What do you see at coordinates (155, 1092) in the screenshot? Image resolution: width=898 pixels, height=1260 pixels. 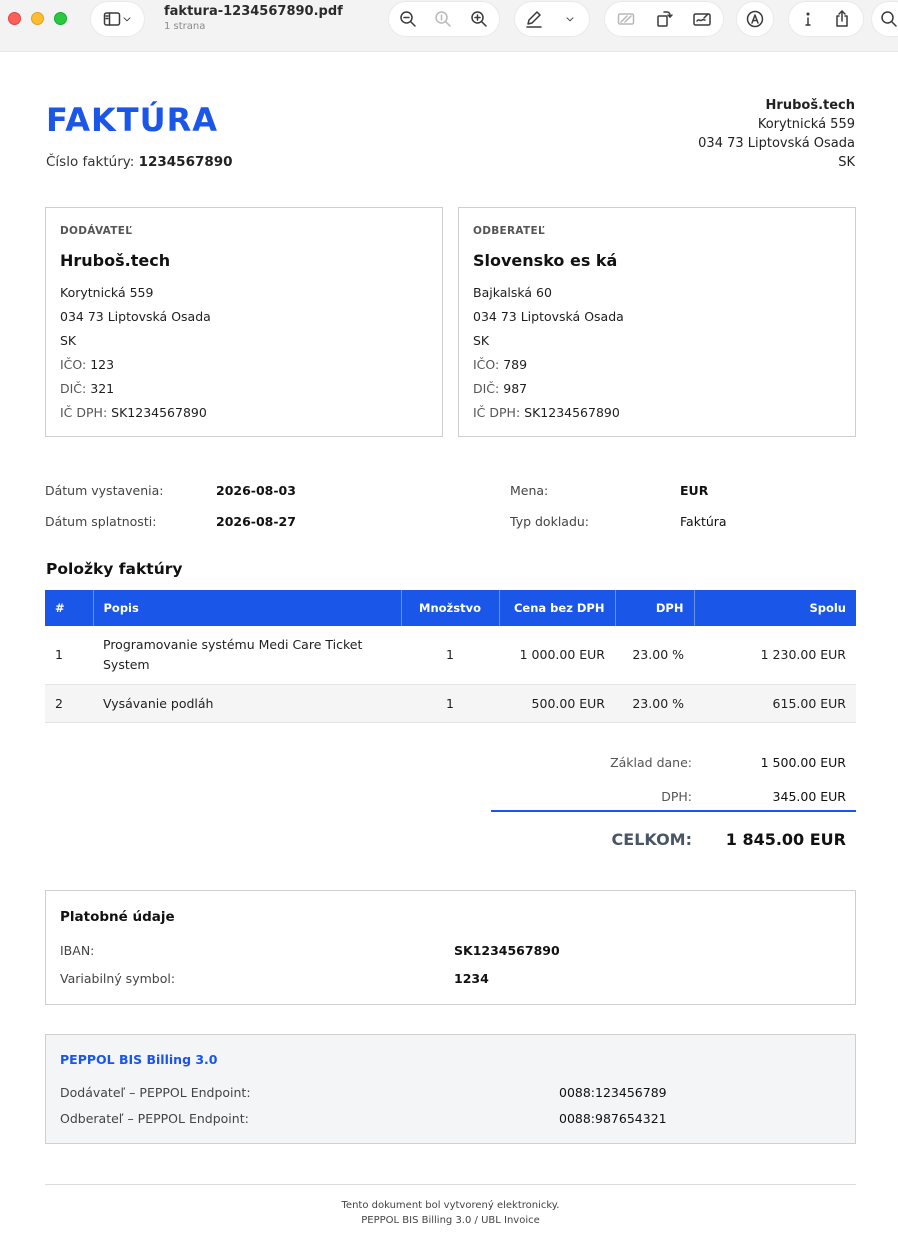 I see `supplier-endpoint-label: Dodávateľ – PEPPOL Endpoint:` at bounding box center [155, 1092].